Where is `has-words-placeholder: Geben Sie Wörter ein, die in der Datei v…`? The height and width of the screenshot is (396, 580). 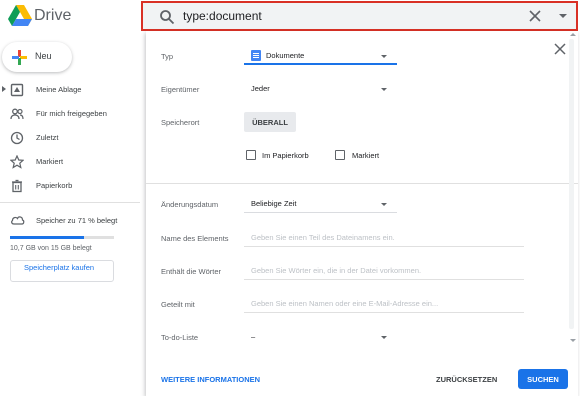
has-words-placeholder: Geben Sie Wörter ein, die in der Datei v… is located at coordinates (336, 270).